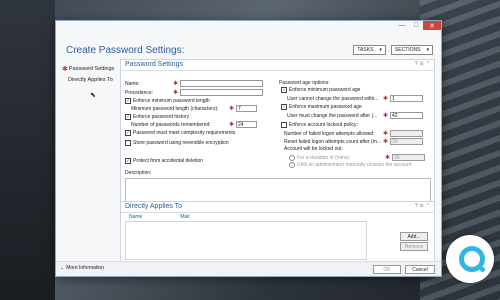 The height and width of the screenshot is (300, 500). I want to click on logo-dot-icon, so click(482, 269).